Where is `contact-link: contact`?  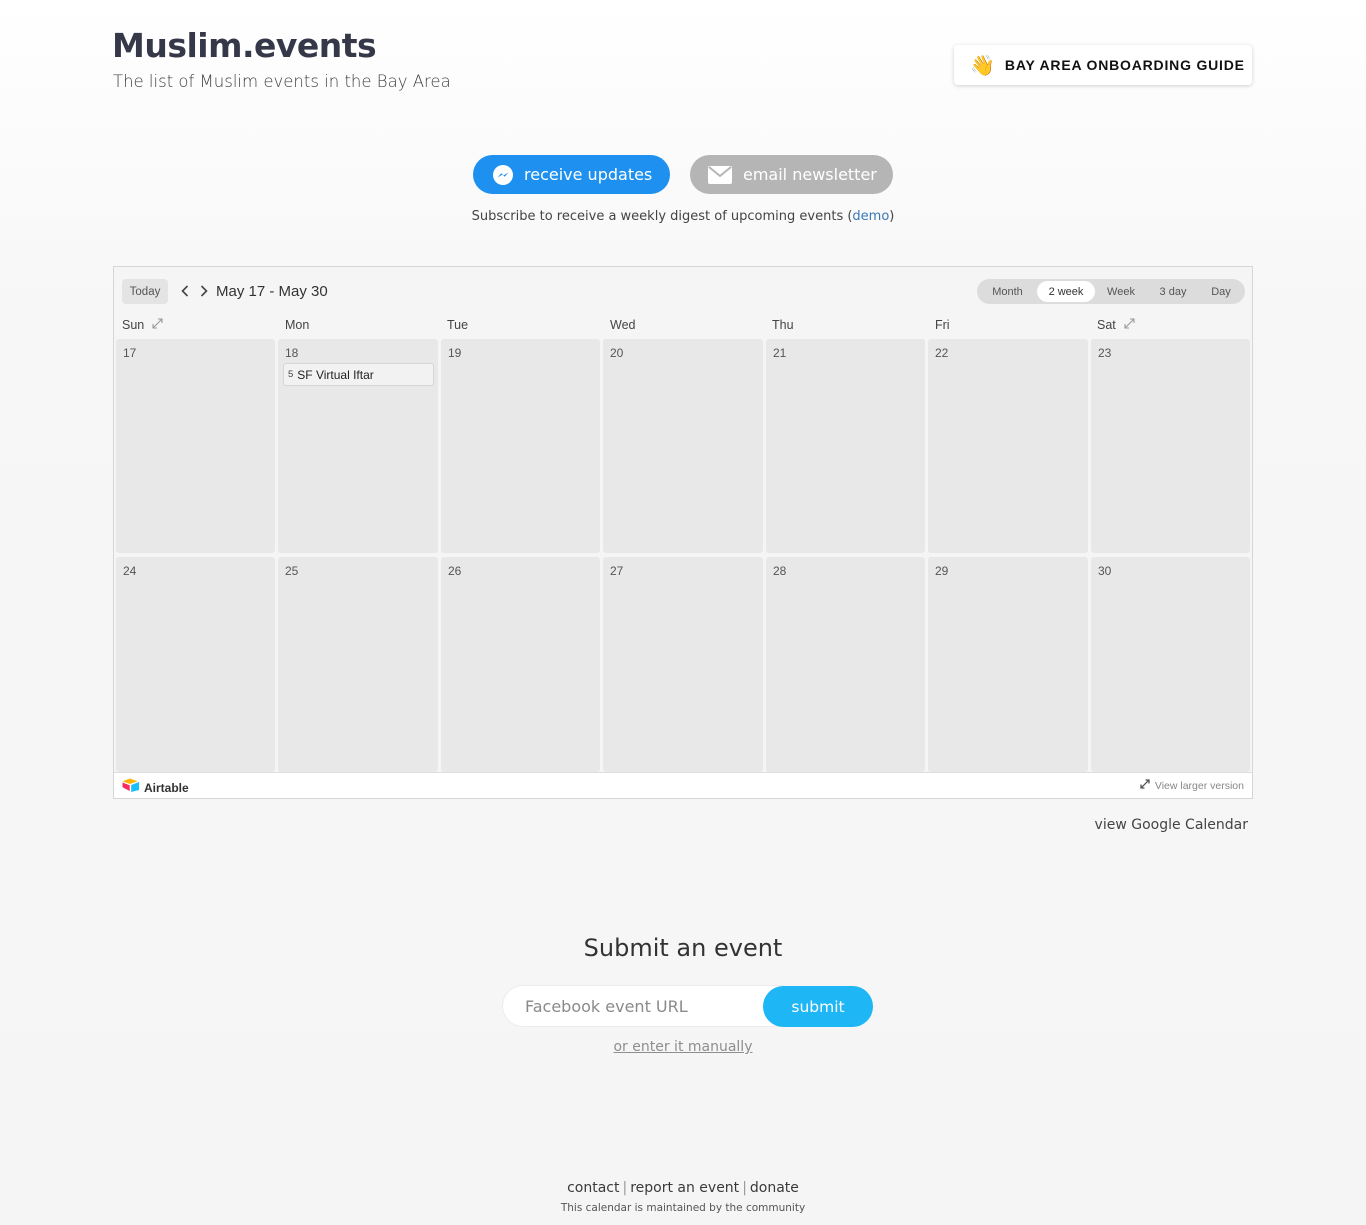
contact-link: contact is located at coordinates (593, 1188).